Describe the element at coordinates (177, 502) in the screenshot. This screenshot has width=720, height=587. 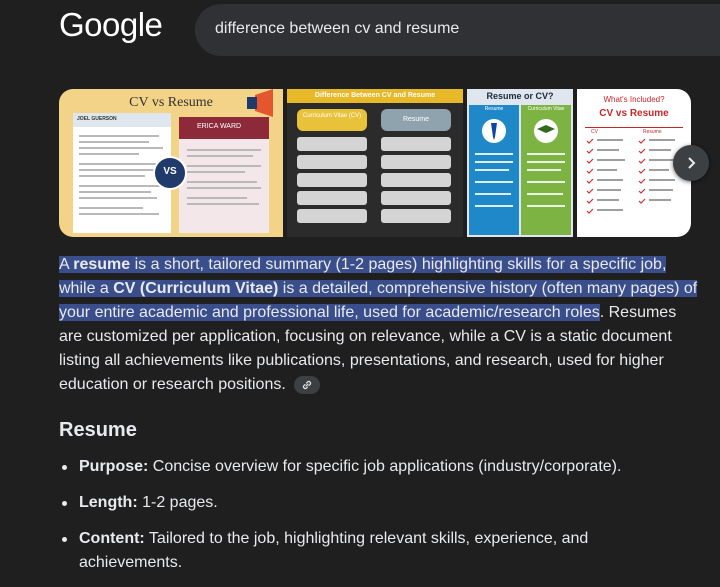
I see `list-item-text: 1-2 pages.` at that location.